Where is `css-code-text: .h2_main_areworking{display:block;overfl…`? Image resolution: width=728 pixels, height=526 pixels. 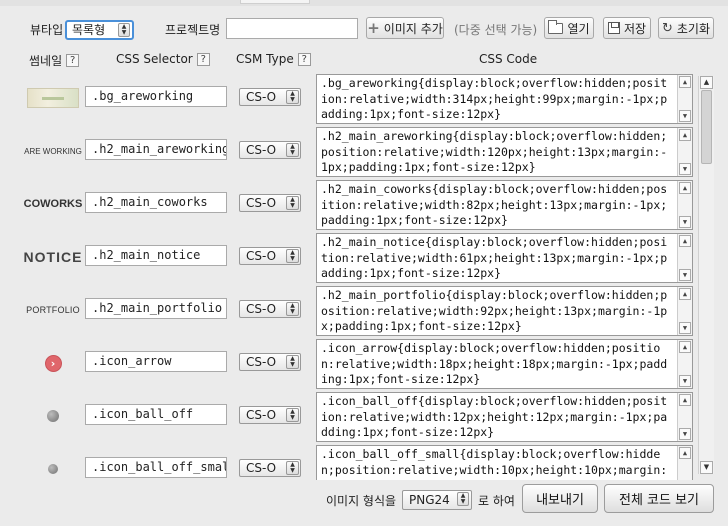 css-code-text: .h2_main_areworking{display:block;overfl… is located at coordinates (494, 152).